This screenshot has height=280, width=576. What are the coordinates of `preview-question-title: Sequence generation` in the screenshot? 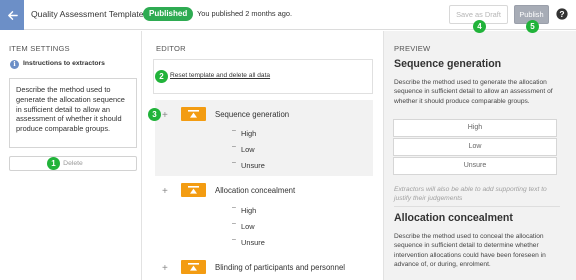 It's located at (448, 64).